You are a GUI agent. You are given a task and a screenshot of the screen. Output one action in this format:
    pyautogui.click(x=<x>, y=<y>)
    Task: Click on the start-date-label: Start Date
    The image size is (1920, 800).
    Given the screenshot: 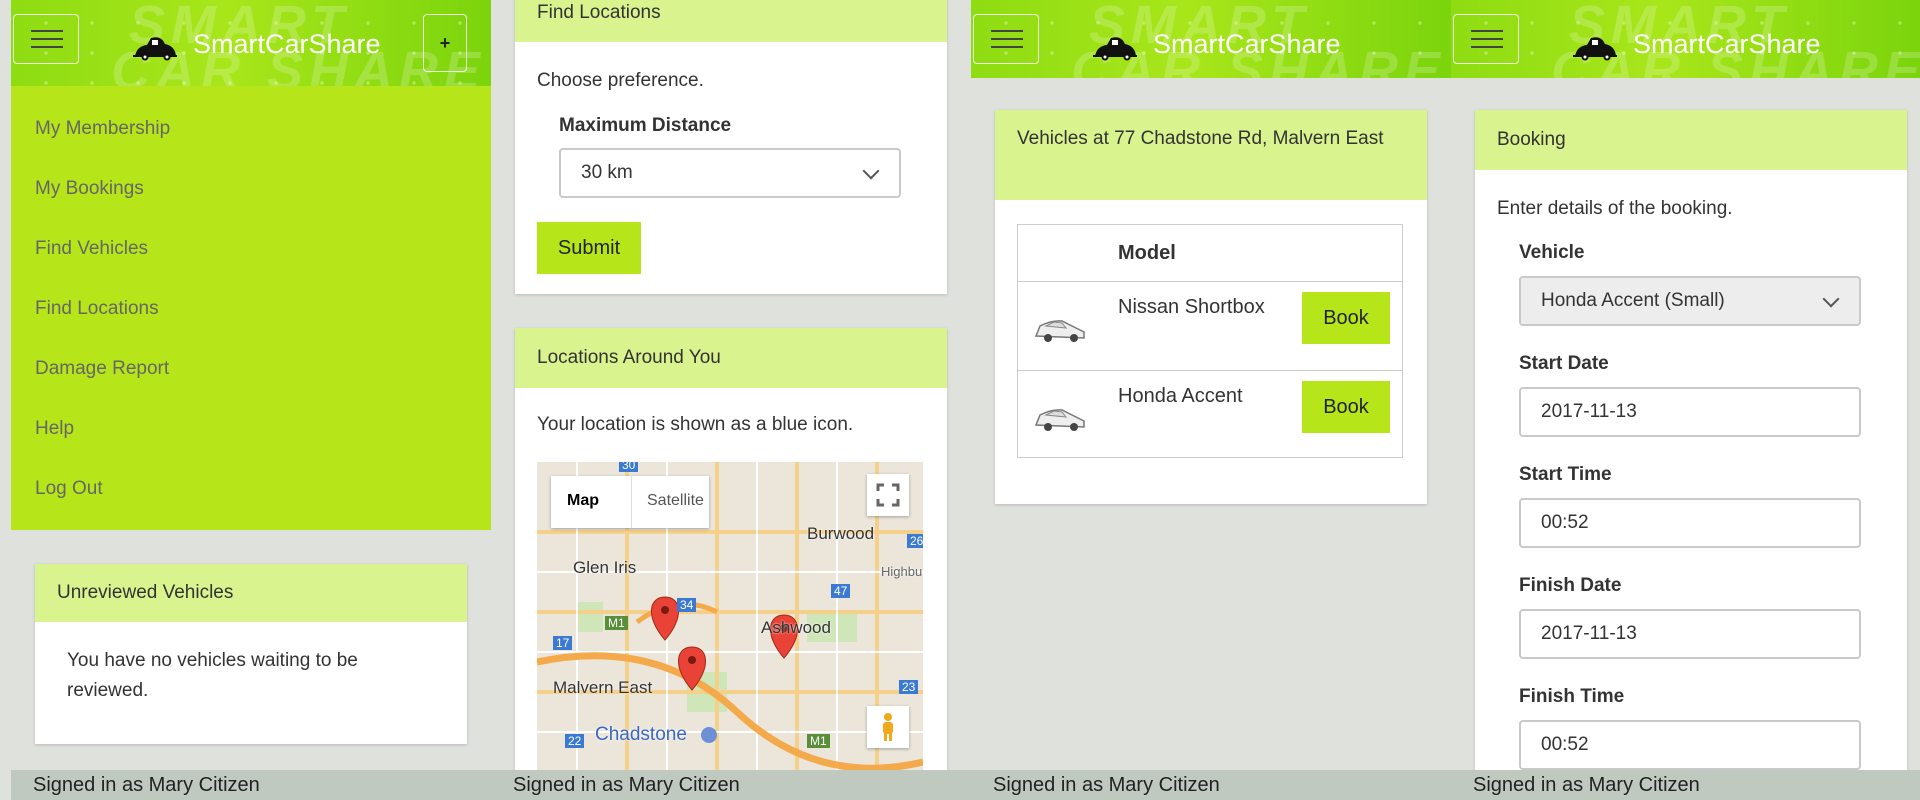 What is the action you would take?
    pyautogui.click(x=1564, y=363)
    